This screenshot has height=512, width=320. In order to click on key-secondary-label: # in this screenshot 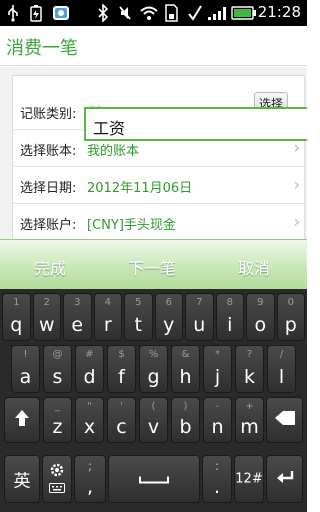, I will do `click(89, 354)`.